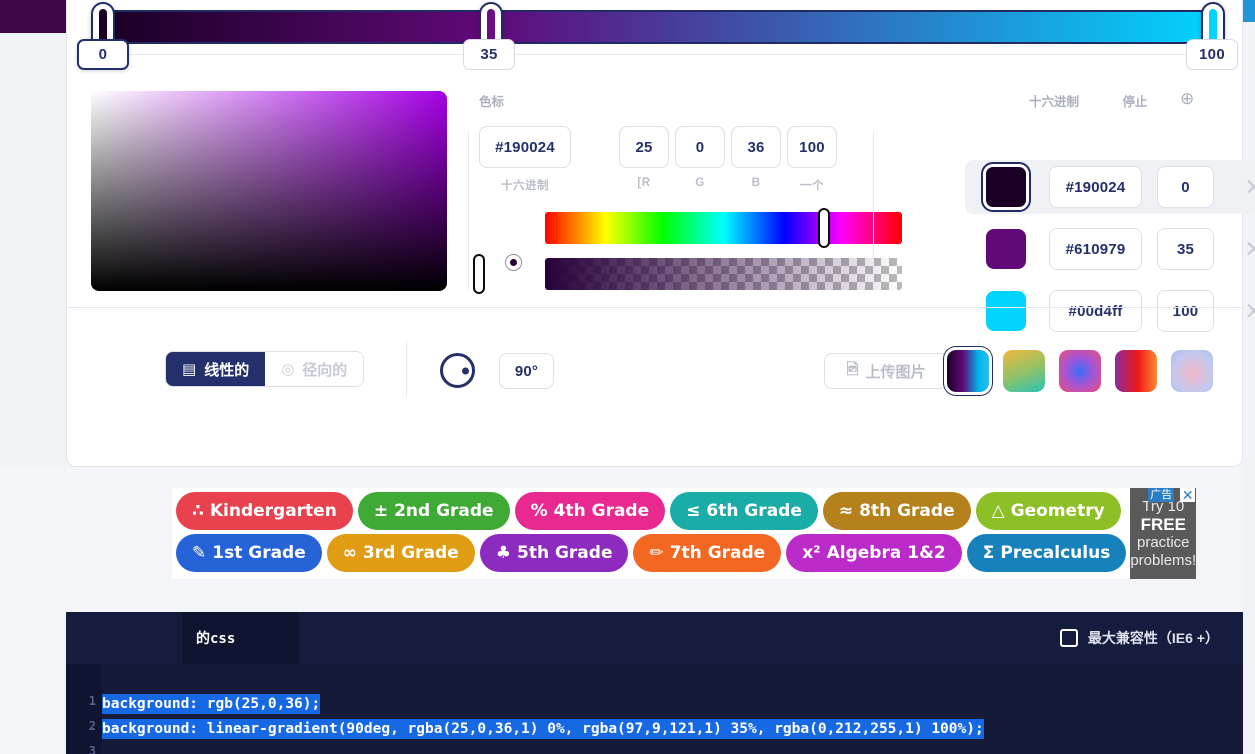 The image size is (1255, 754). What do you see at coordinates (601, 511) in the screenshot?
I see `subject-label: 4th Grade` at bounding box center [601, 511].